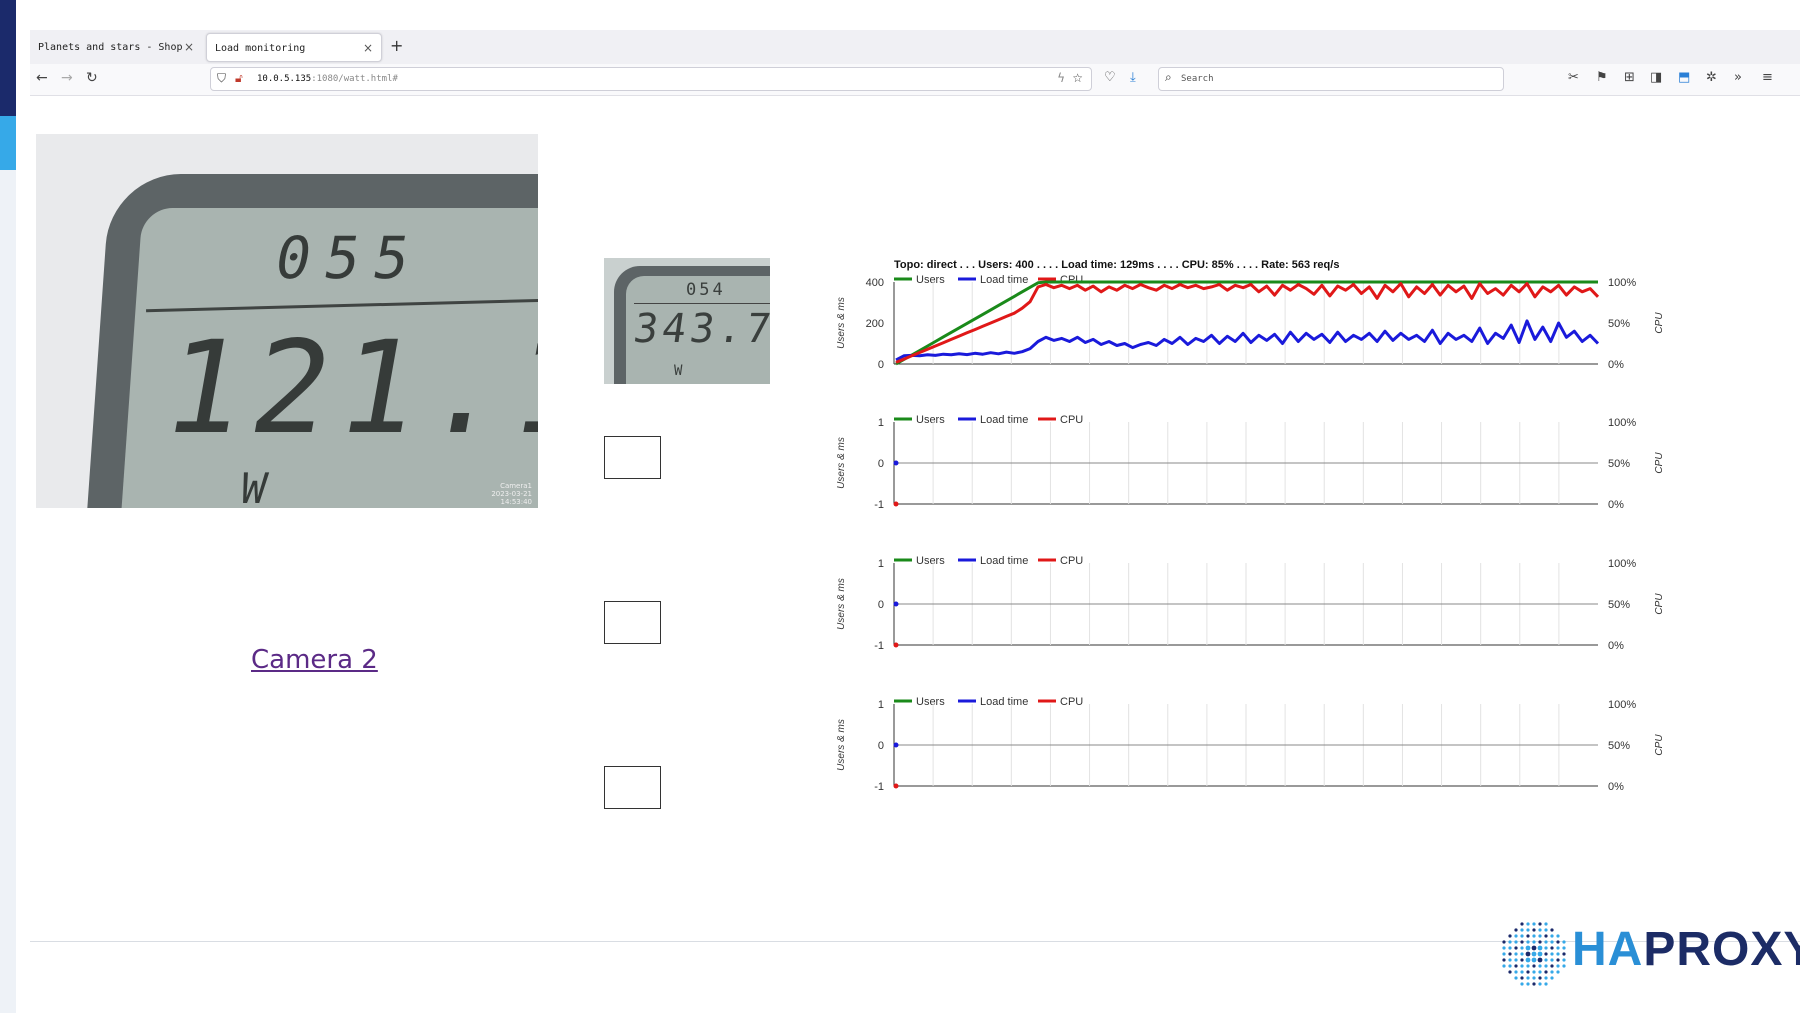 The width and height of the screenshot is (1800, 1013). Describe the element at coordinates (314, 660) in the screenshot. I see `camera-2-link: Camera 2` at that location.